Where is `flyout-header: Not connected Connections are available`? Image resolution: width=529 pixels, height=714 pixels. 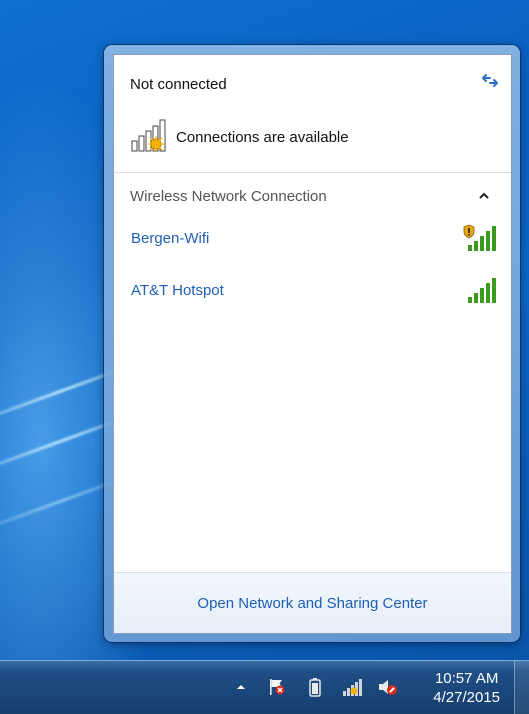
flyout-header: Not connected Connections are available is located at coordinates (312, 114).